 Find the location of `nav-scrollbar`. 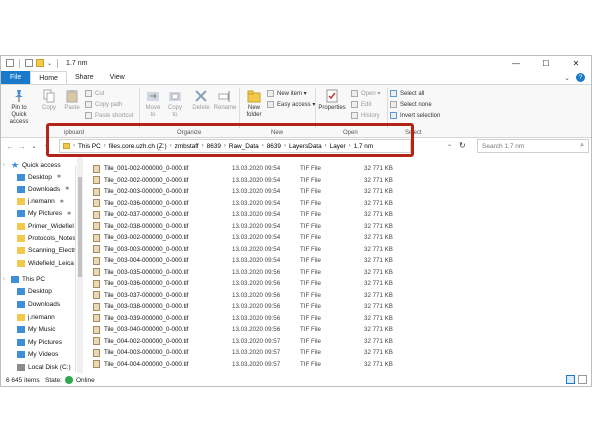

nav-scrollbar is located at coordinates (80, 265).